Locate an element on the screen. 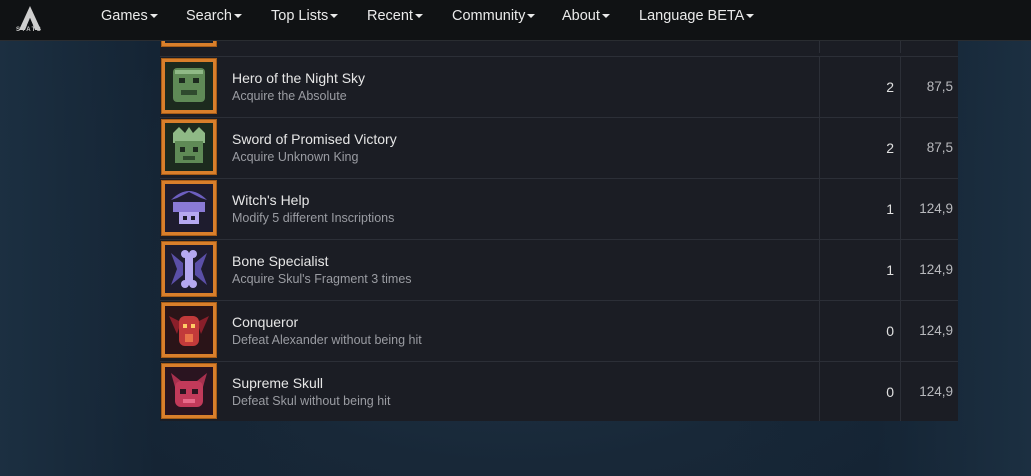  nav-games: Games is located at coordinates (129, 16).